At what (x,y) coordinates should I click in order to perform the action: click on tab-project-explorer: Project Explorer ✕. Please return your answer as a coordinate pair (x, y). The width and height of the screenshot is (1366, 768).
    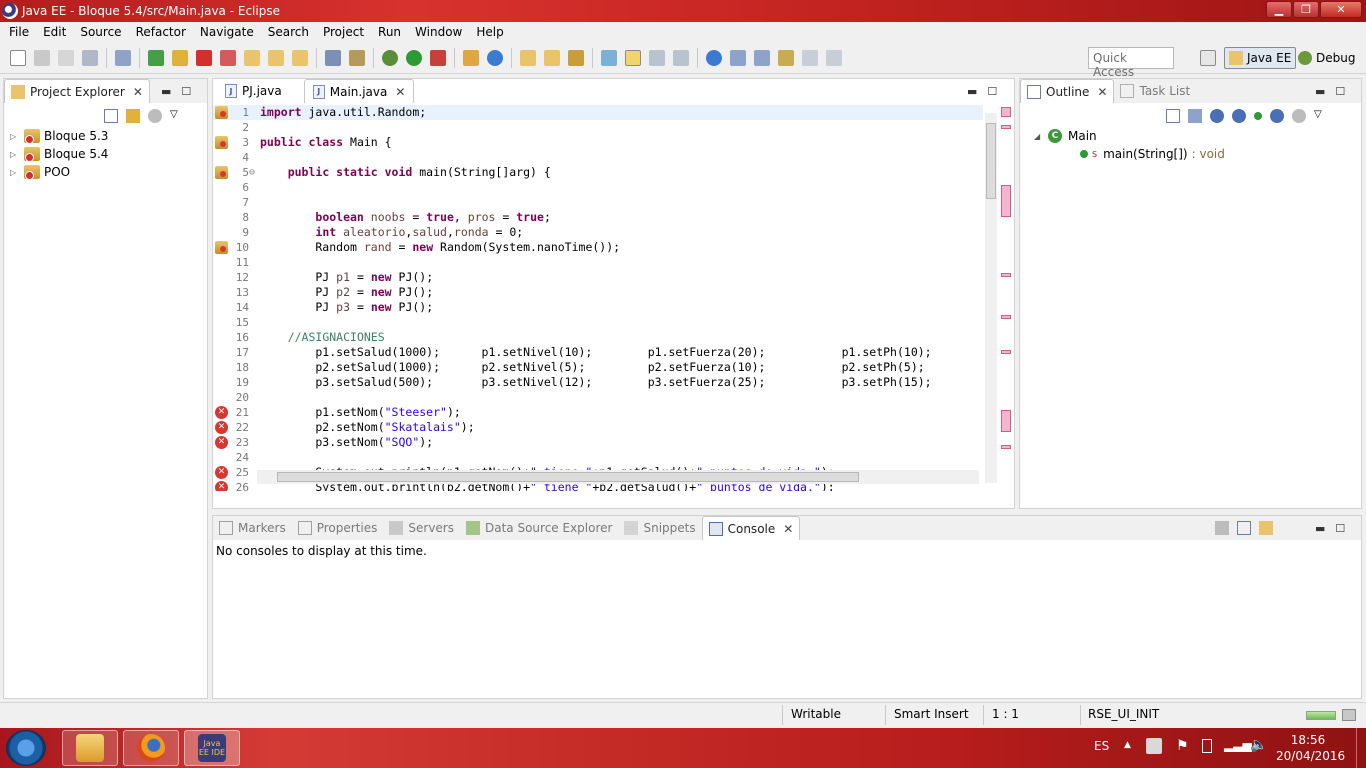
    Looking at the image, I should click on (77, 91).